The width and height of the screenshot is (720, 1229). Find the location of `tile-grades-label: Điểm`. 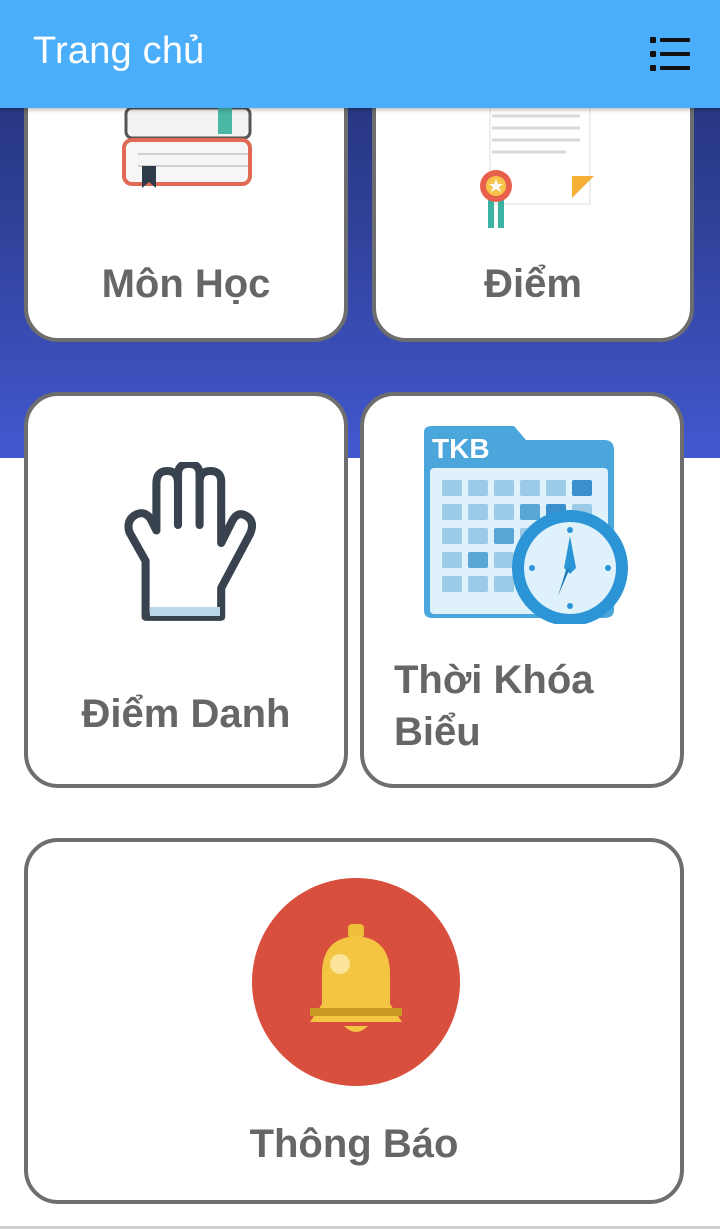

tile-grades-label: Điểm is located at coordinates (533, 284).